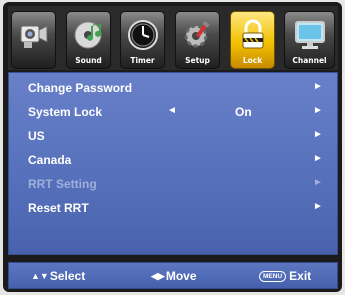  I want to click on tab-label: Sound, so click(88, 60).